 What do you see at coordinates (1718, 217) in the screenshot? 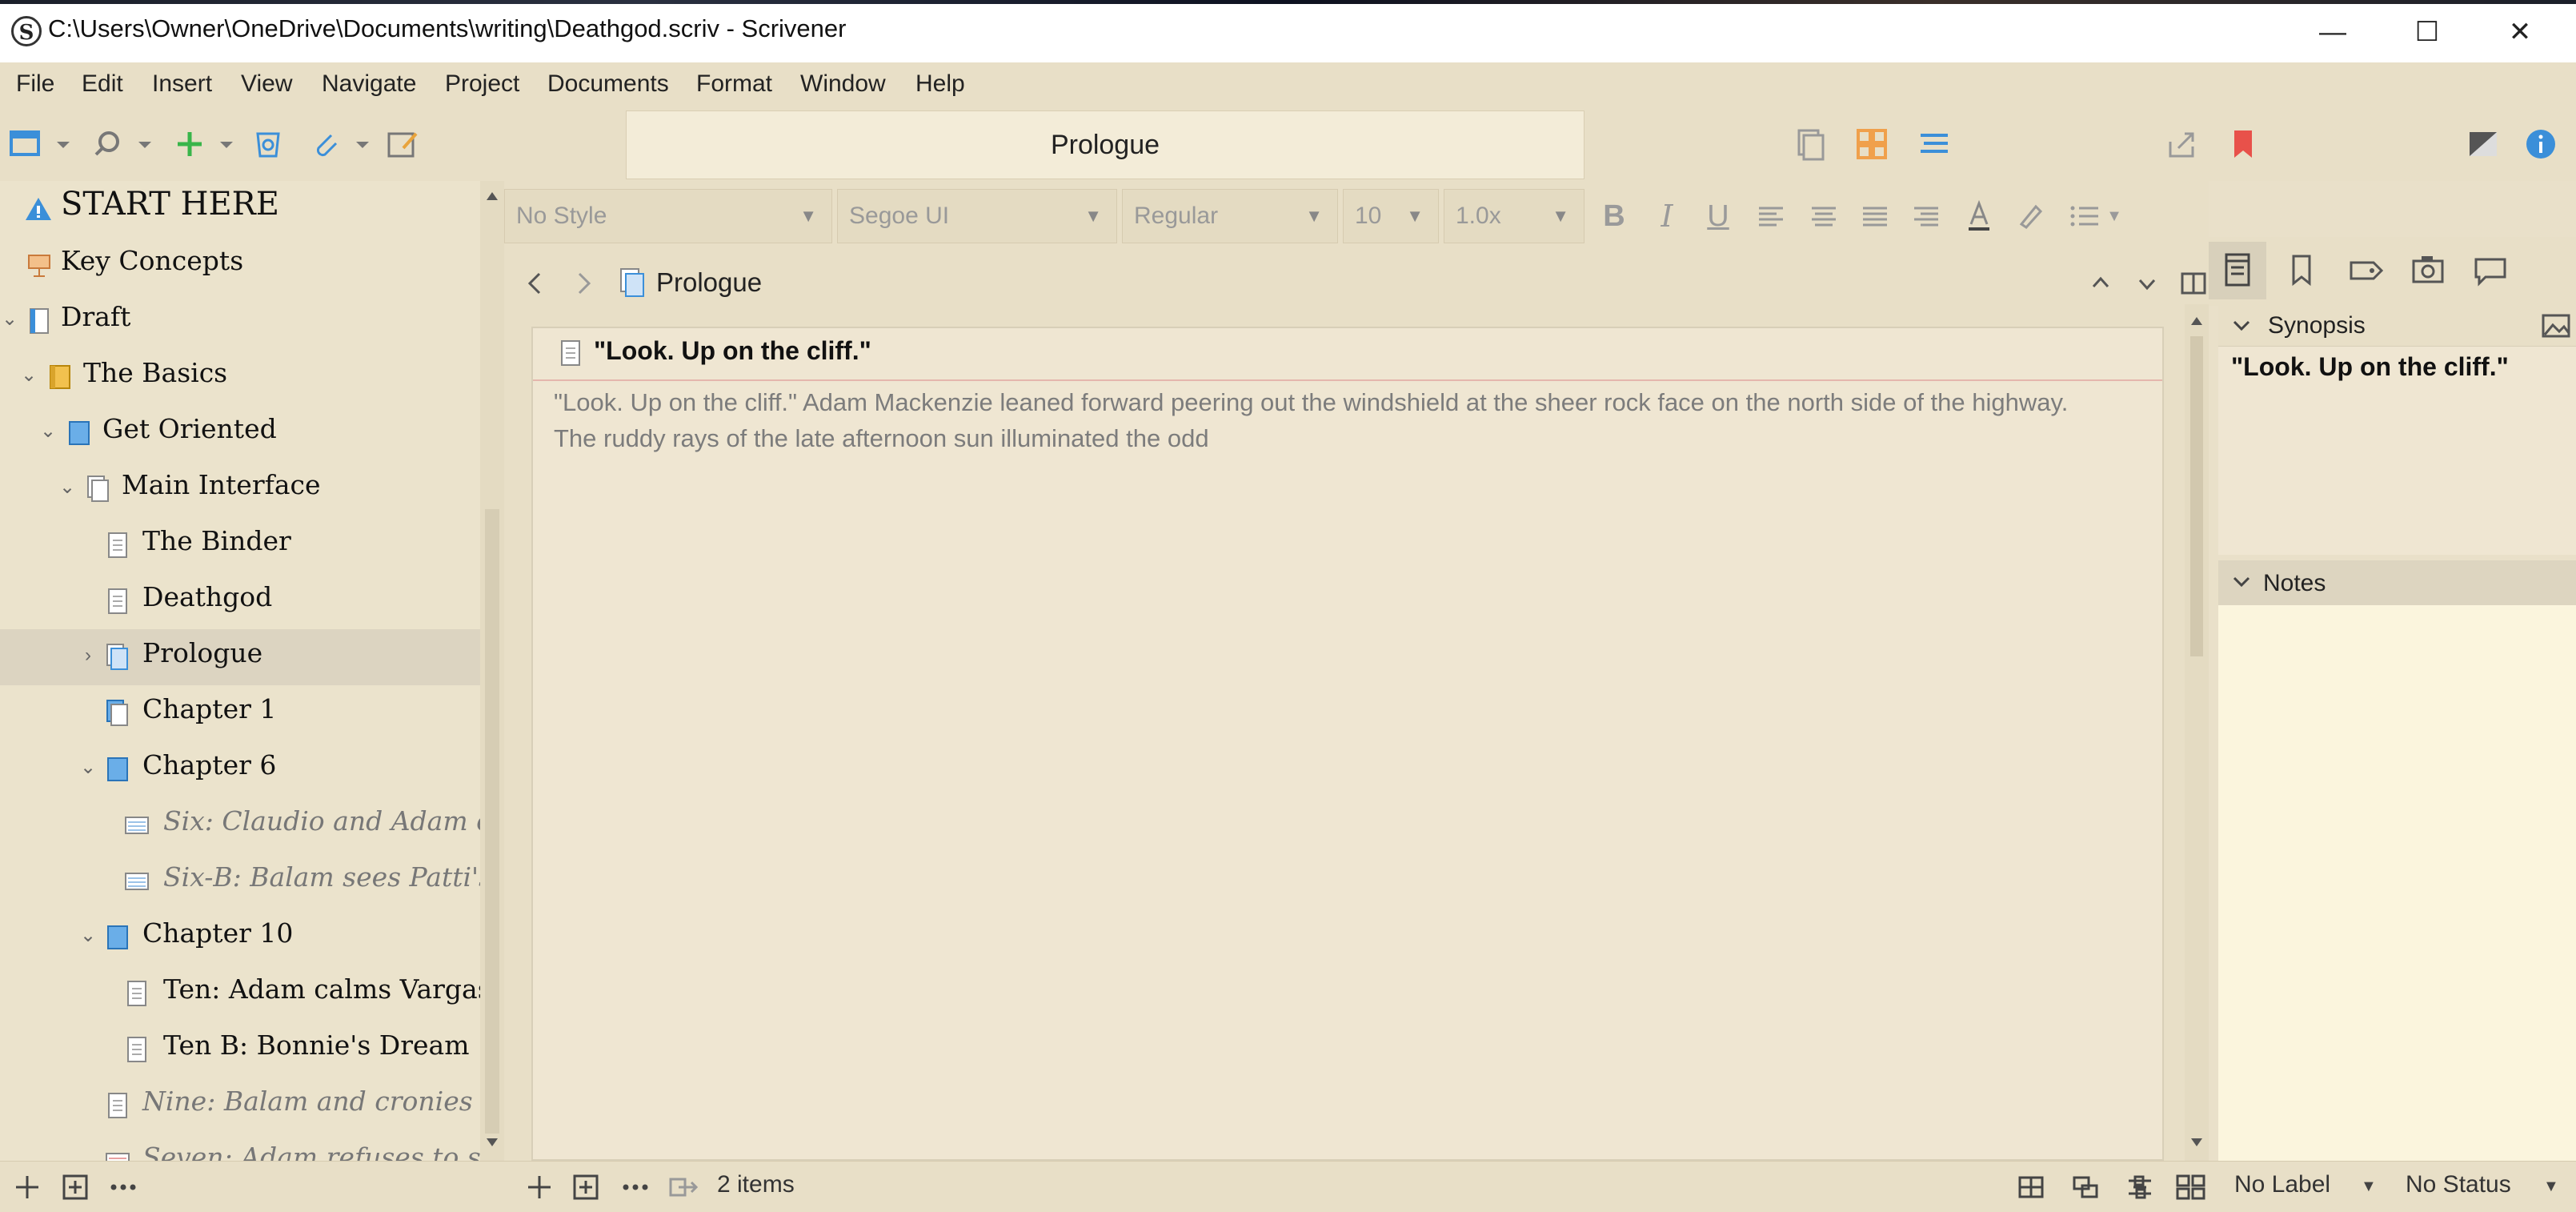
I see `underline-button: U` at bounding box center [1718, 217].